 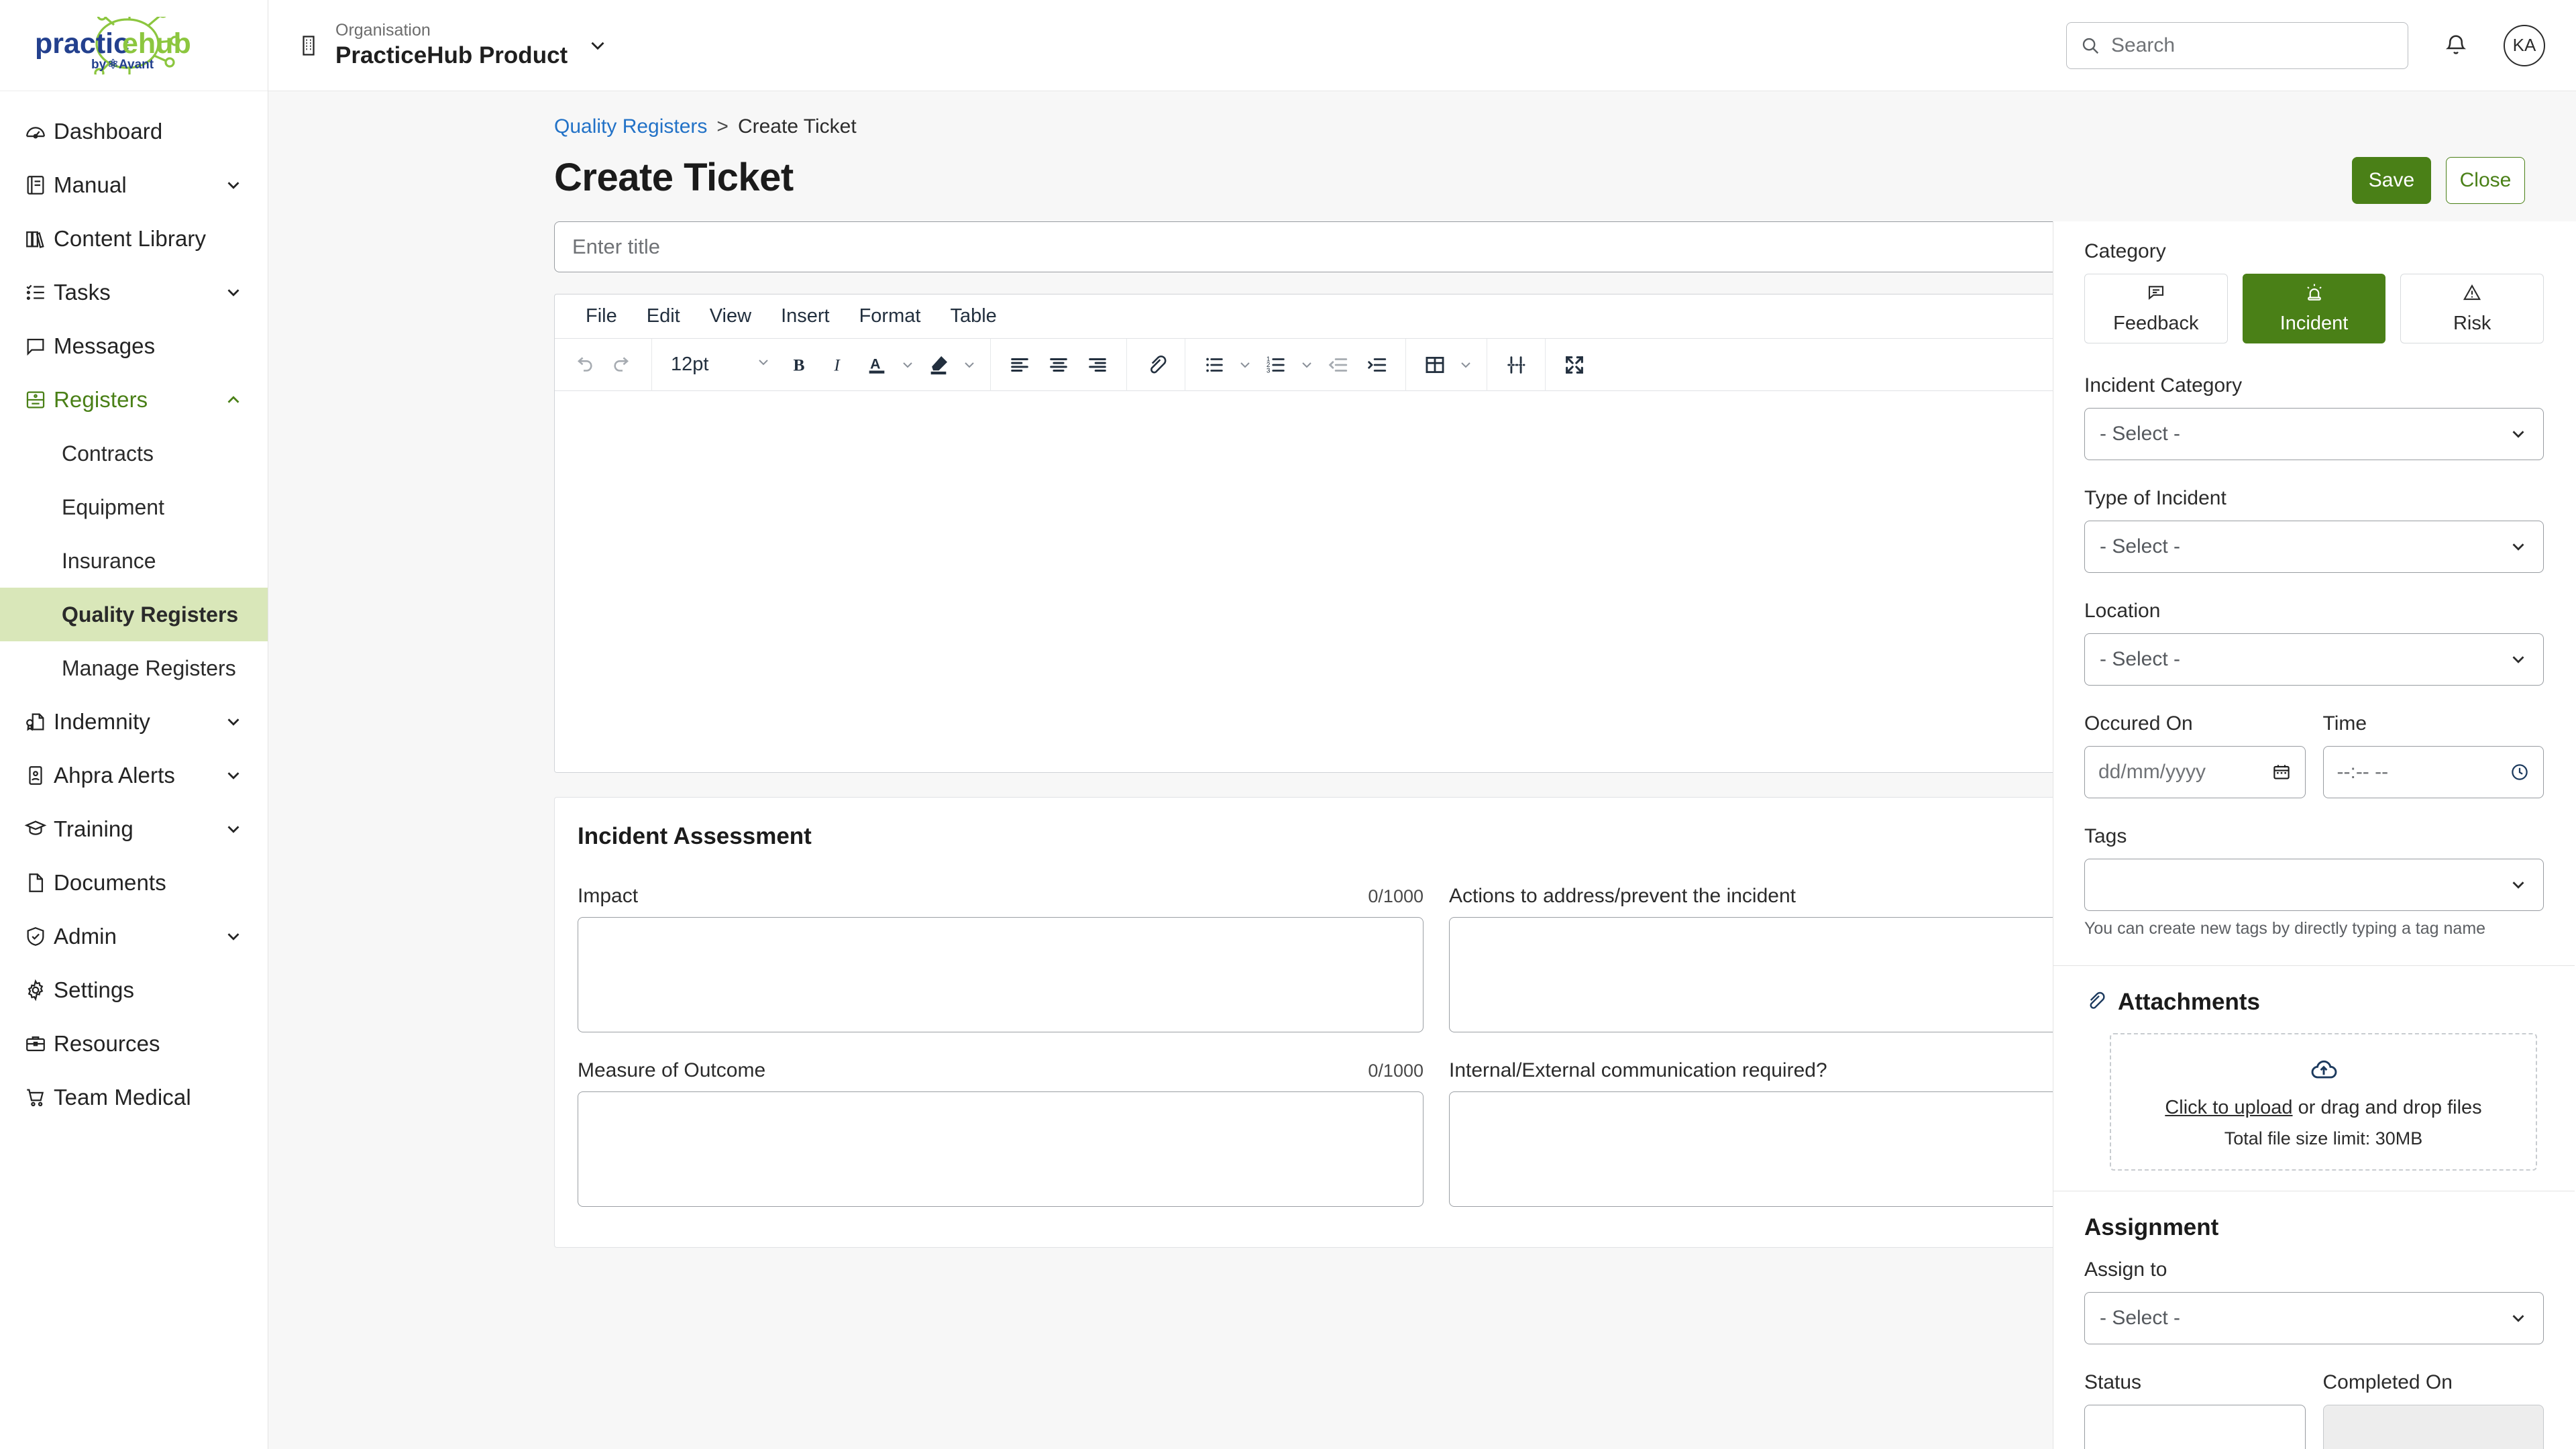 What do you see at coordinates (90, 184) in the screenshot?
I see `sidebar-item-label: Manual` at bounding box center [90, 184].